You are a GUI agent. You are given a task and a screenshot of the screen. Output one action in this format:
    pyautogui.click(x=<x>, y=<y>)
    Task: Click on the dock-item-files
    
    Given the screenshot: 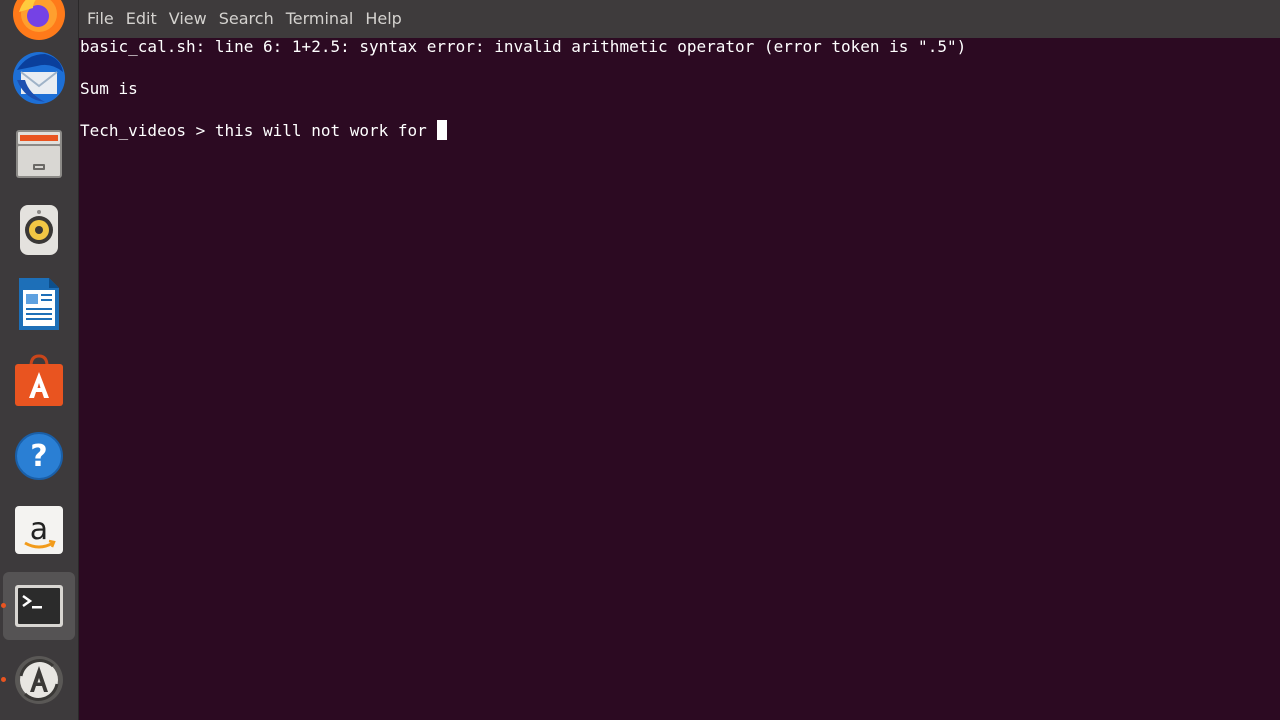 What is the action you would take?
    pyautogui.click(x=39, y=154)
    